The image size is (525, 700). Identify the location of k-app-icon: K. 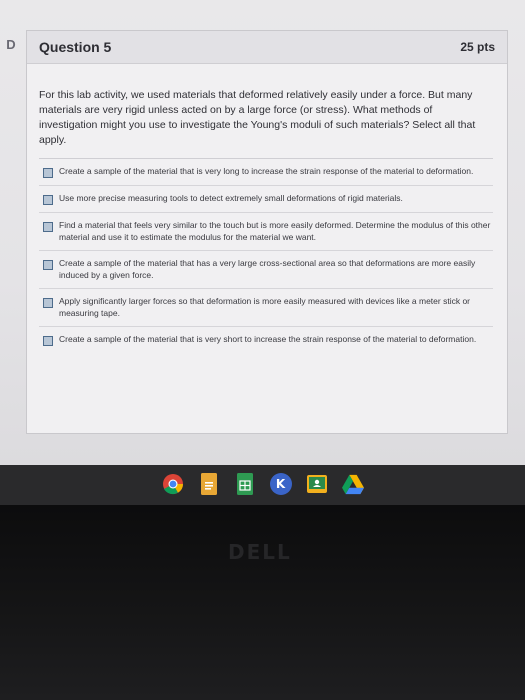
(280, 484).